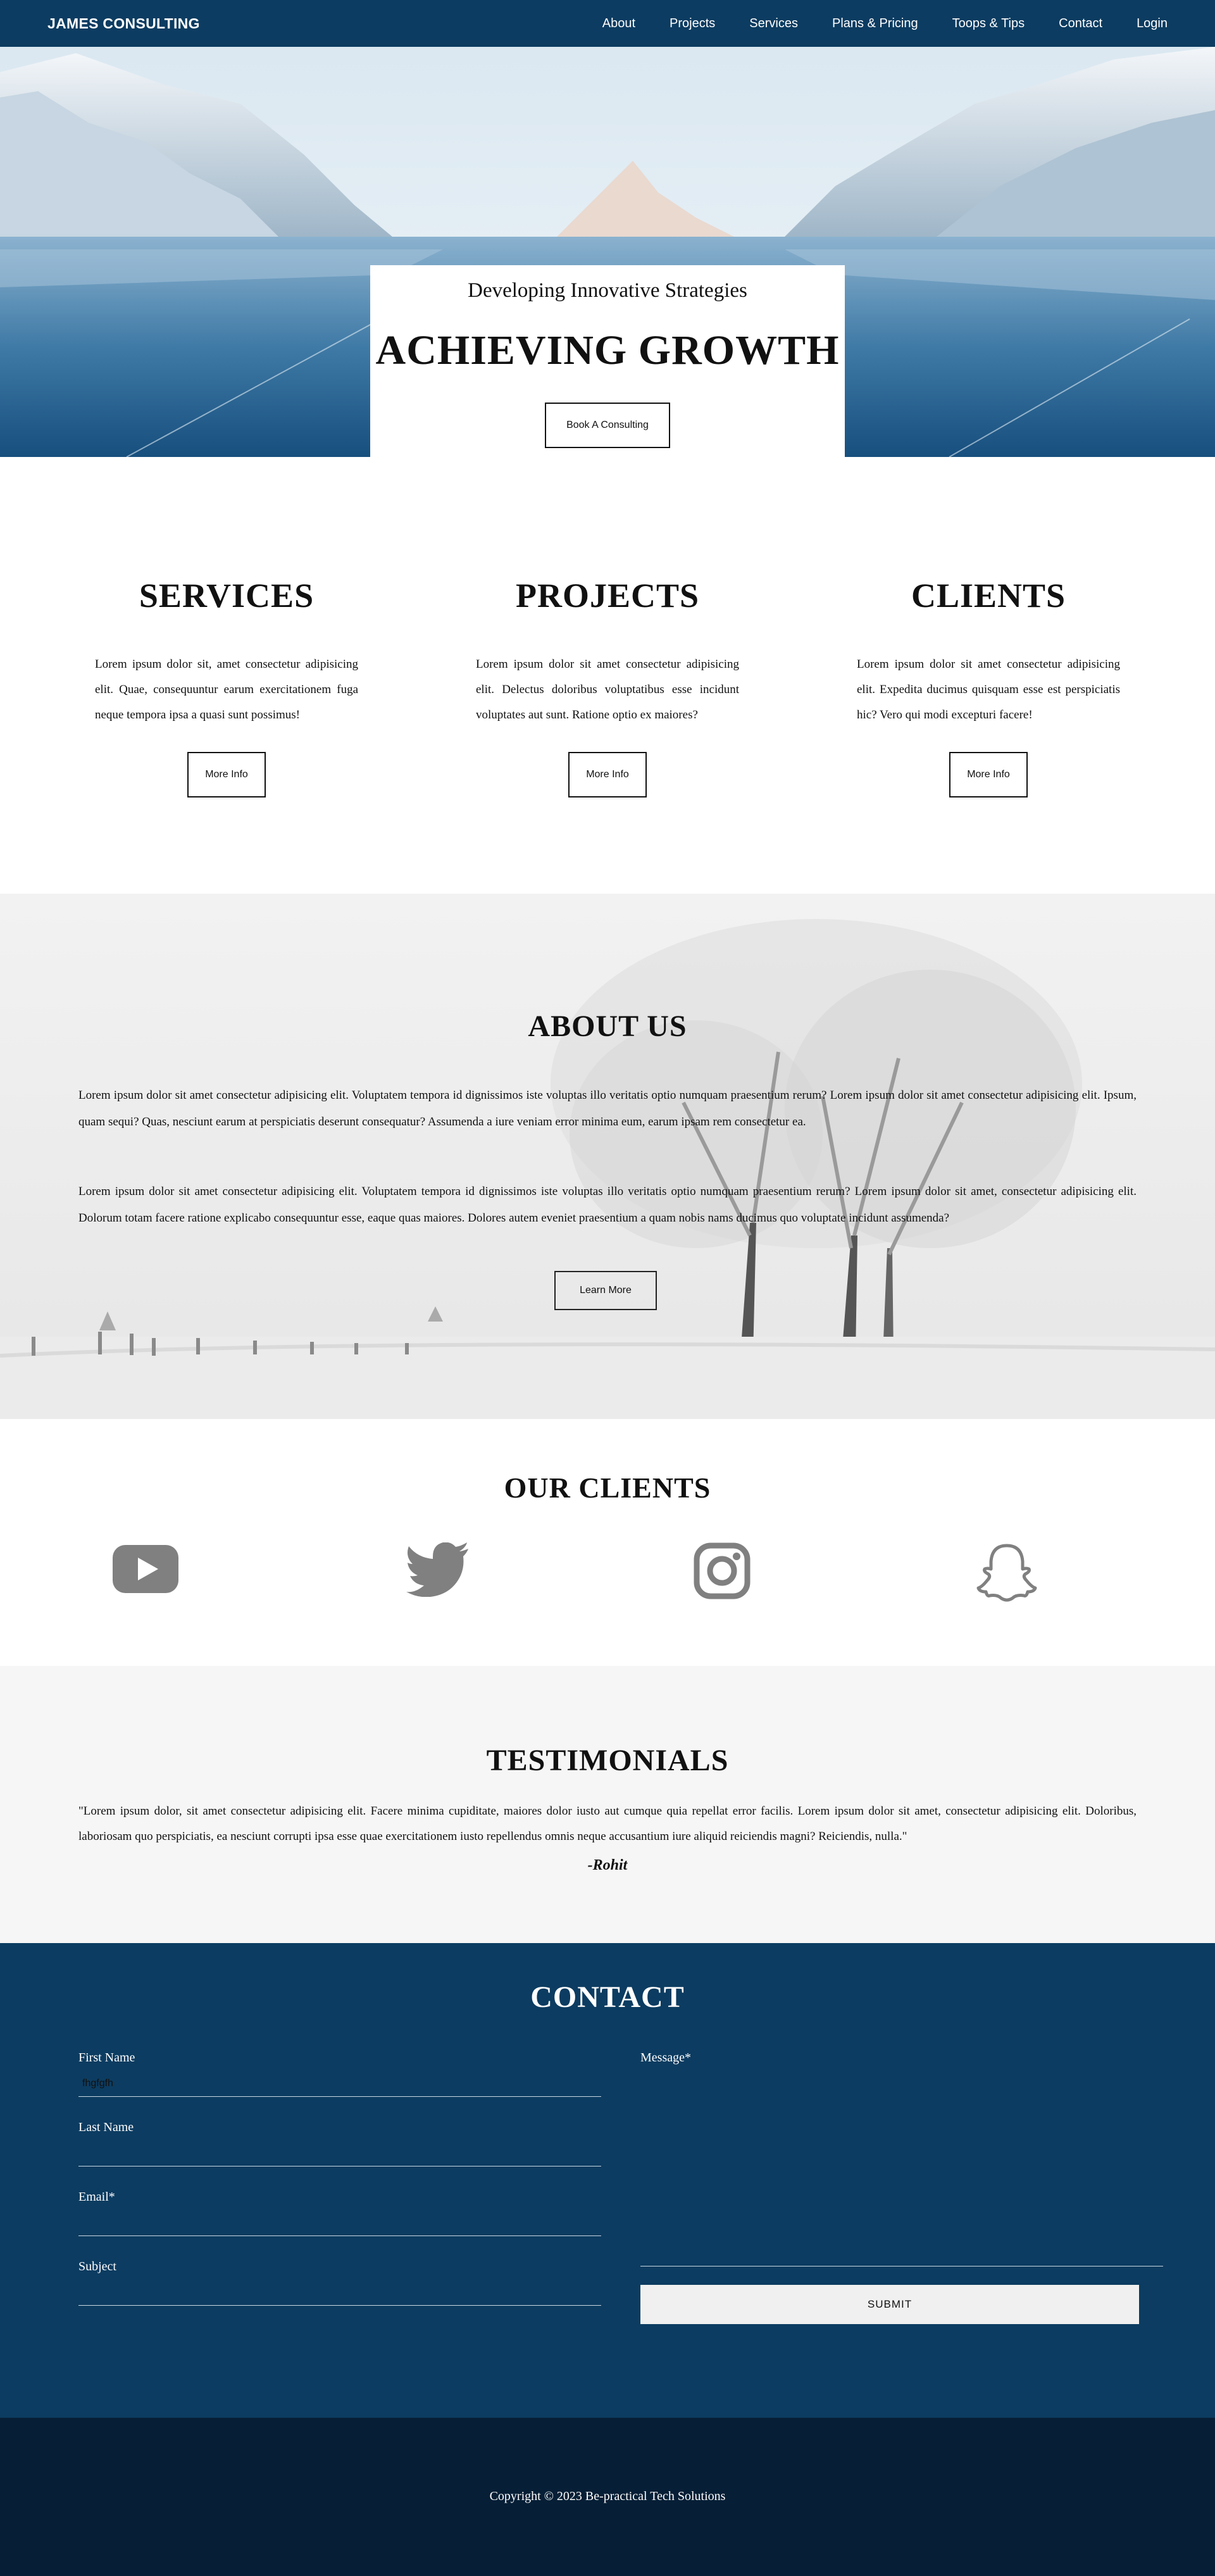 The image size is (1215, 2576). Describe the element at coordinates (607, 426) in the screenshot. I see `book-consulting-button: Book A Consulting` at that location.